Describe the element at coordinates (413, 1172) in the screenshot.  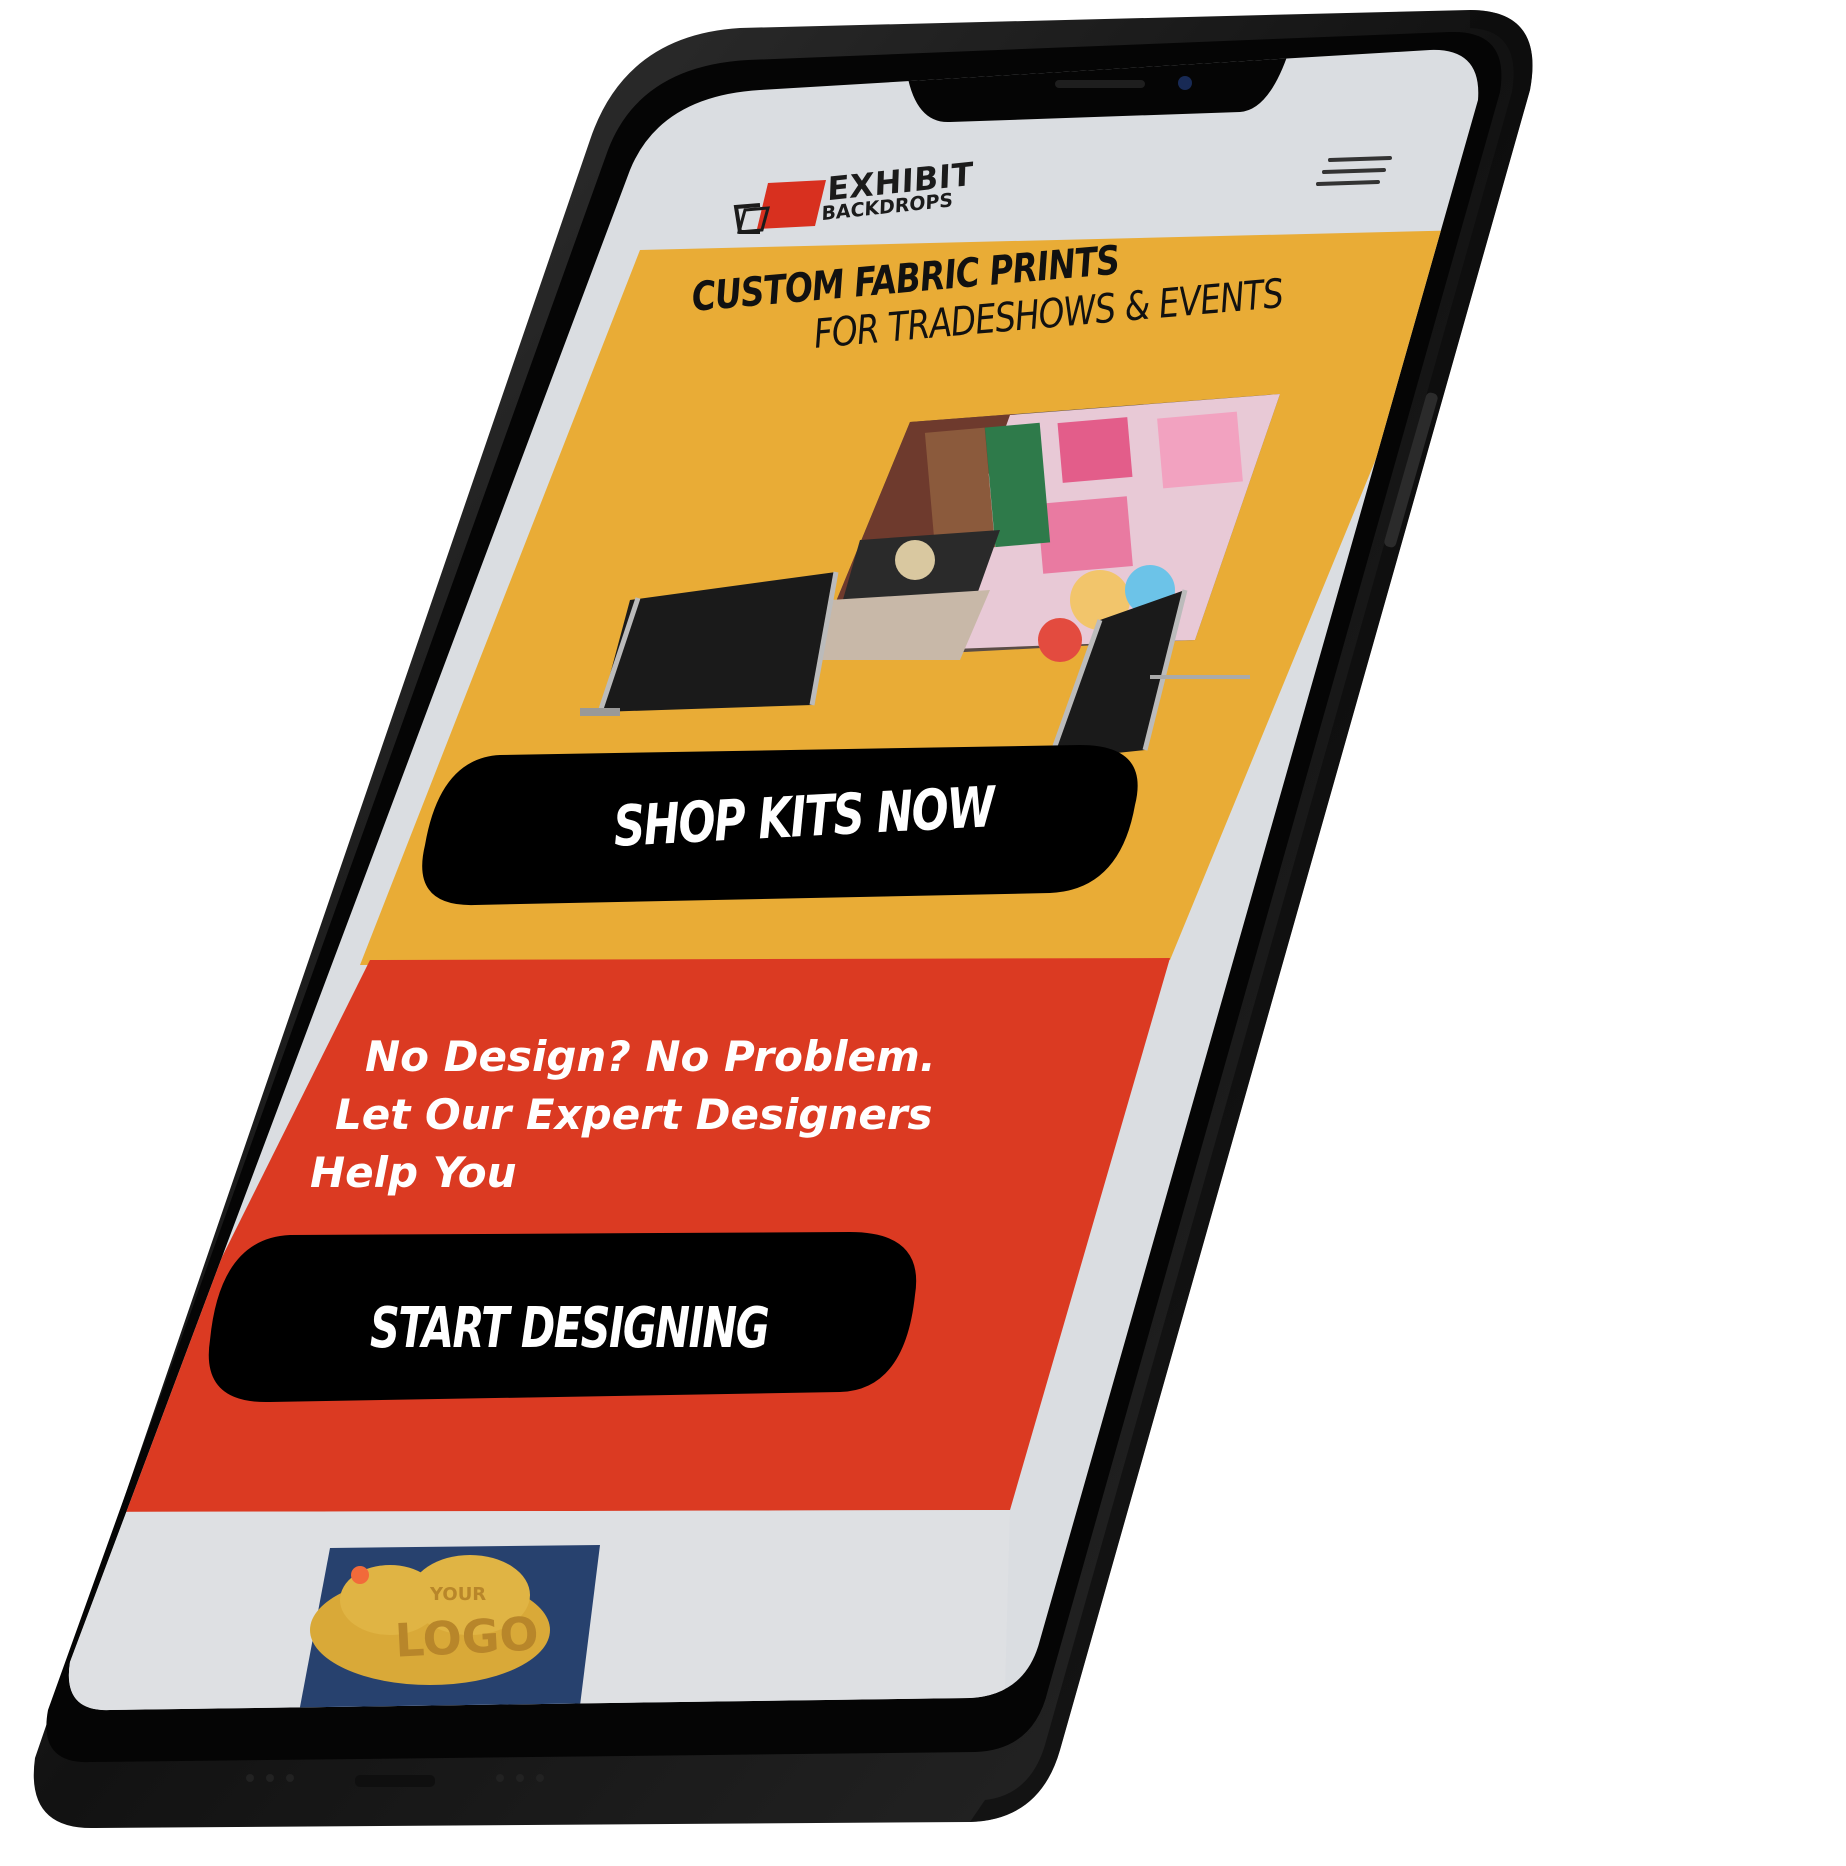
I see `promo-line-3: Help You` at that location.